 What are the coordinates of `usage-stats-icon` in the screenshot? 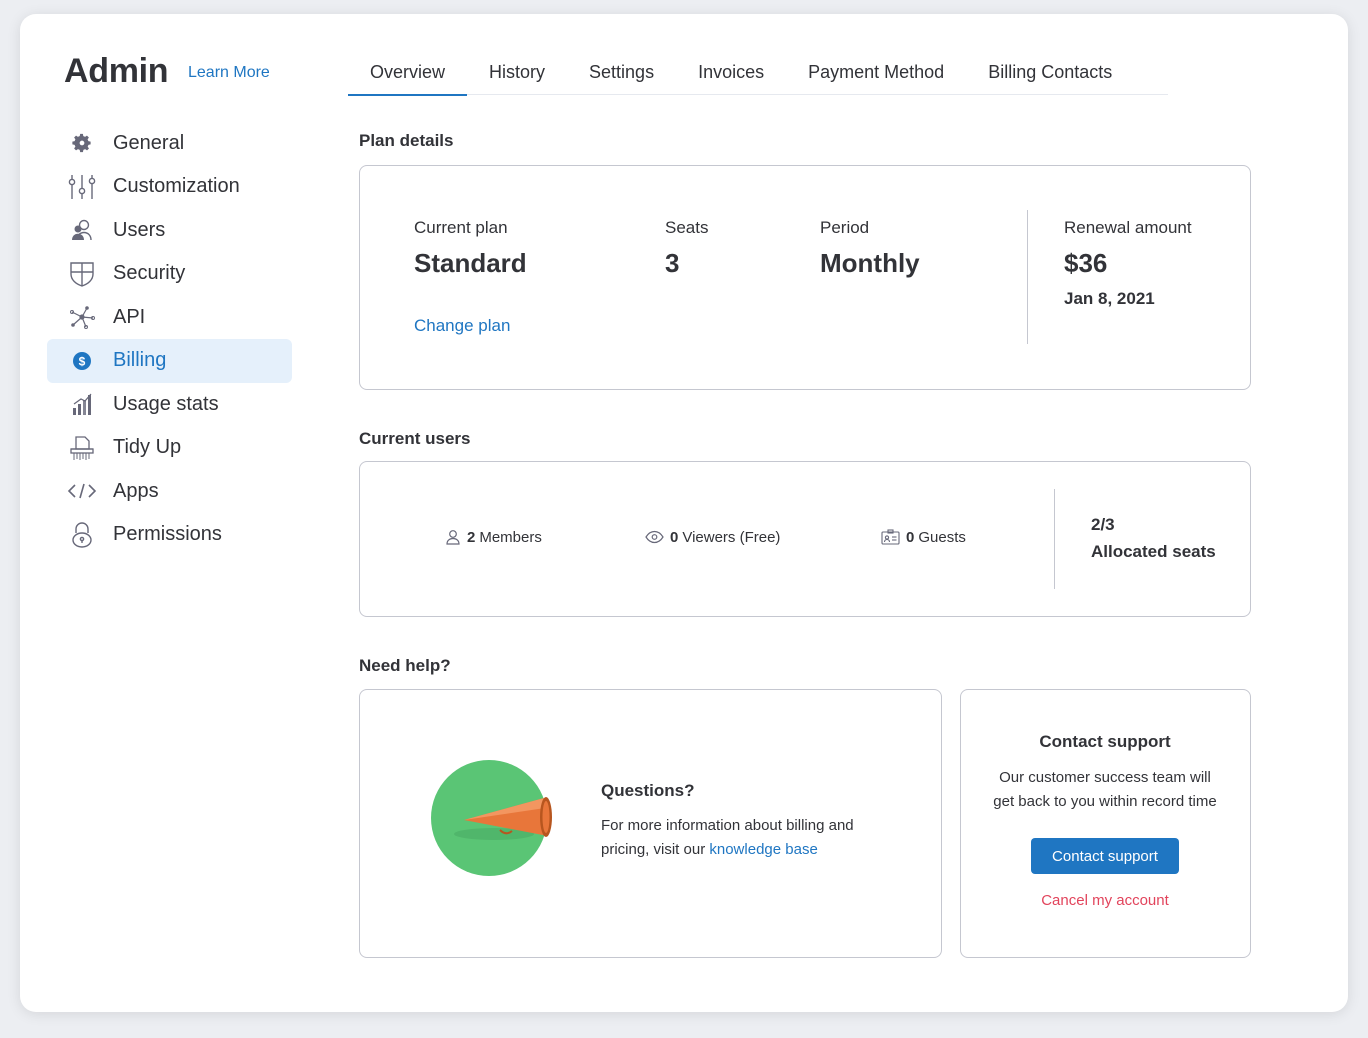 It's located at (82, 404).